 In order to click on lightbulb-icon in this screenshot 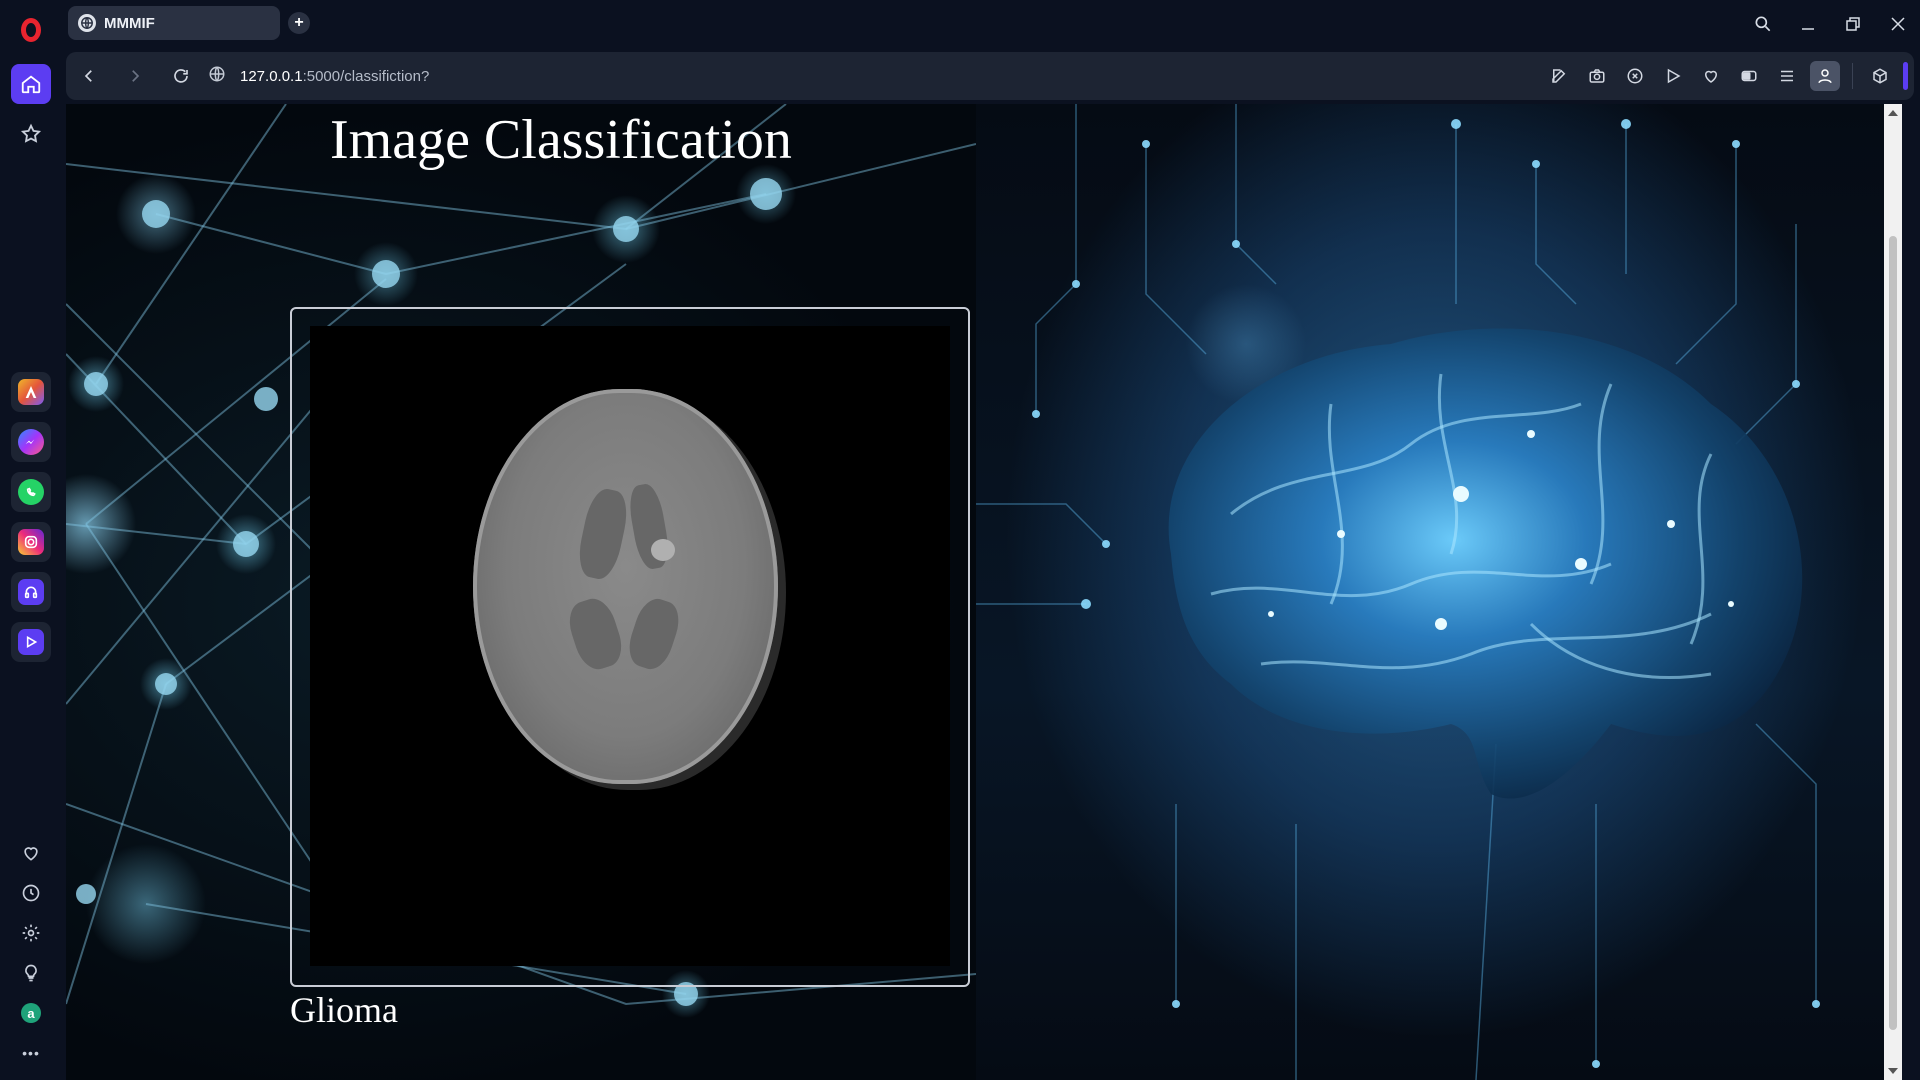, I will do `click(31, 973)`.